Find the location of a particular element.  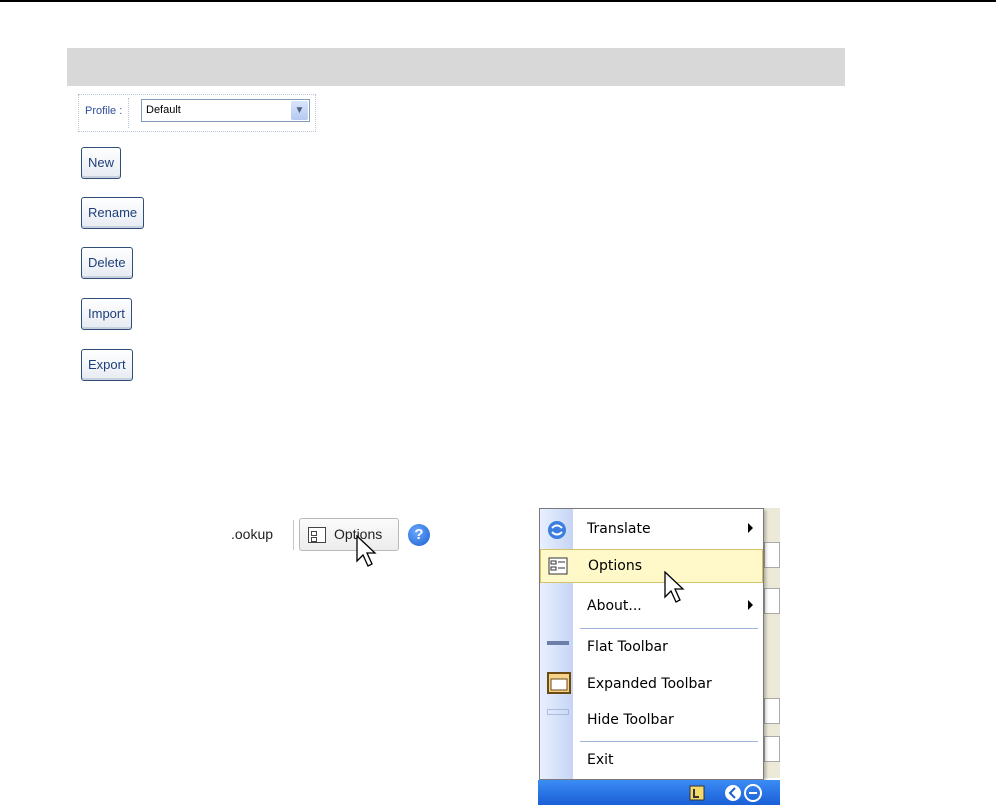

menu-item-flat-toolbar: Flat Toolbar is located at coordinates (651, 648).